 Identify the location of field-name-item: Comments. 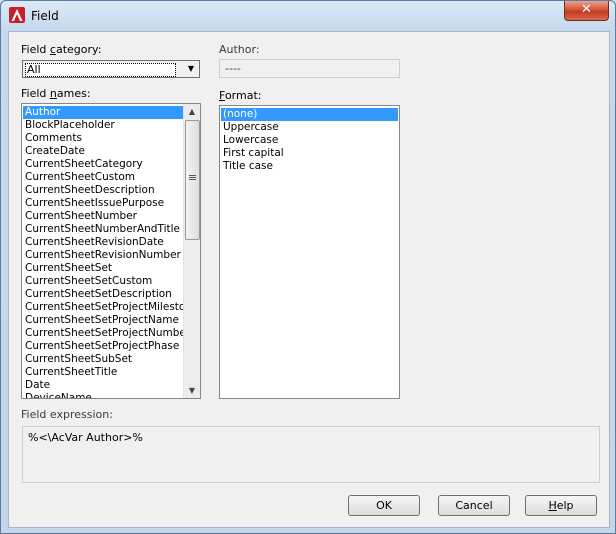
(103, 138).